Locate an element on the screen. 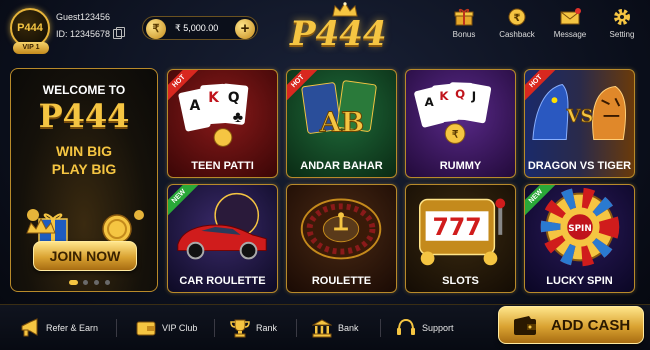 The height and width of the screenshot is (350, 650). avatar-logo-text: P444 is located at coordinates (30, 28).